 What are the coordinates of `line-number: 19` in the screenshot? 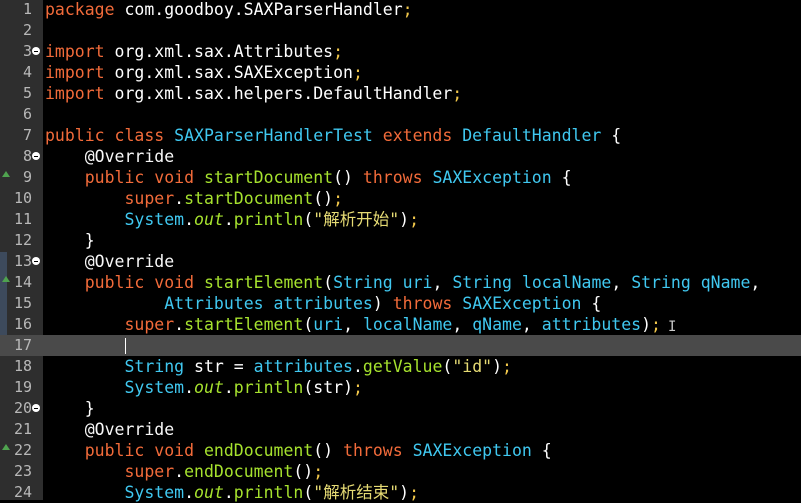 It's located at (22, 387).